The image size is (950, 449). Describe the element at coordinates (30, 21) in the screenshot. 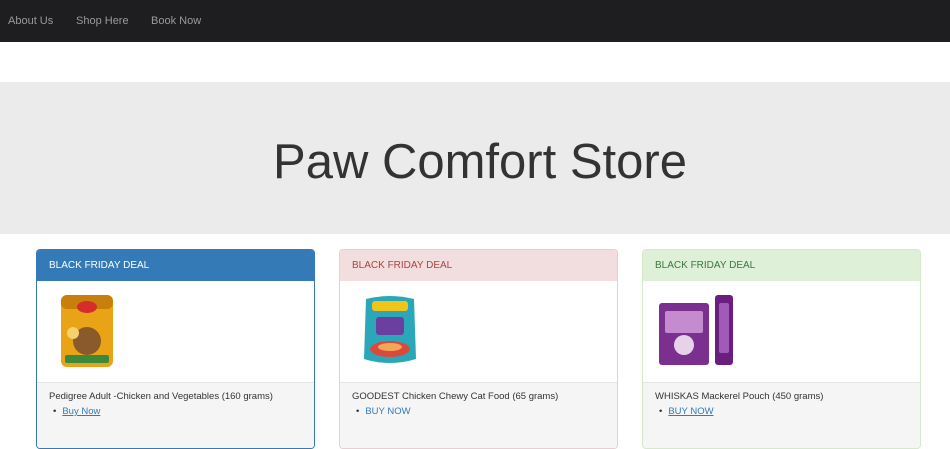

I see `nav-link-about-us: About Us` at that location.